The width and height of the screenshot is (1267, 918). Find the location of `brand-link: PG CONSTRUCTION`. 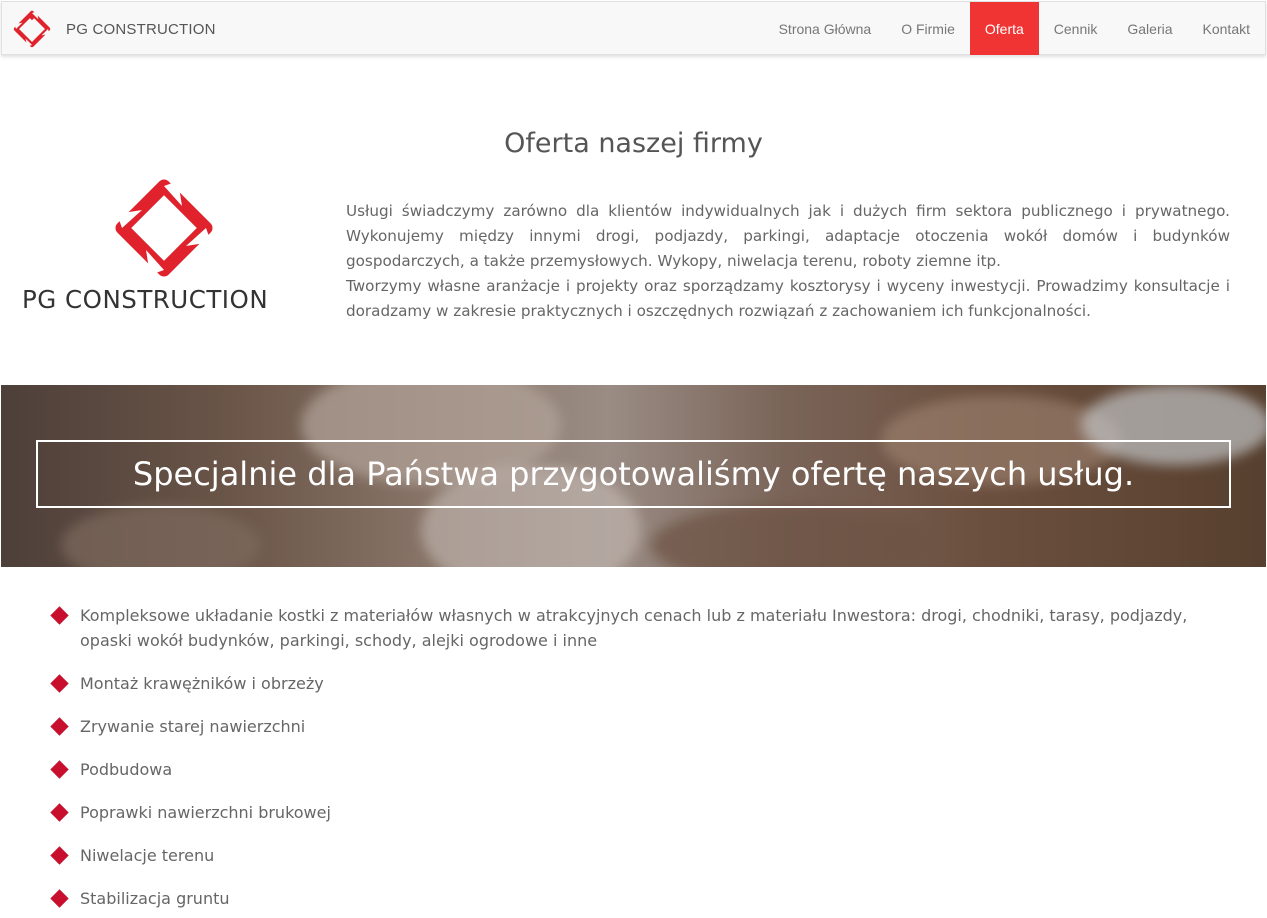

brand-link: PG CONSTRUCTION is located at coordinates (114, 29).